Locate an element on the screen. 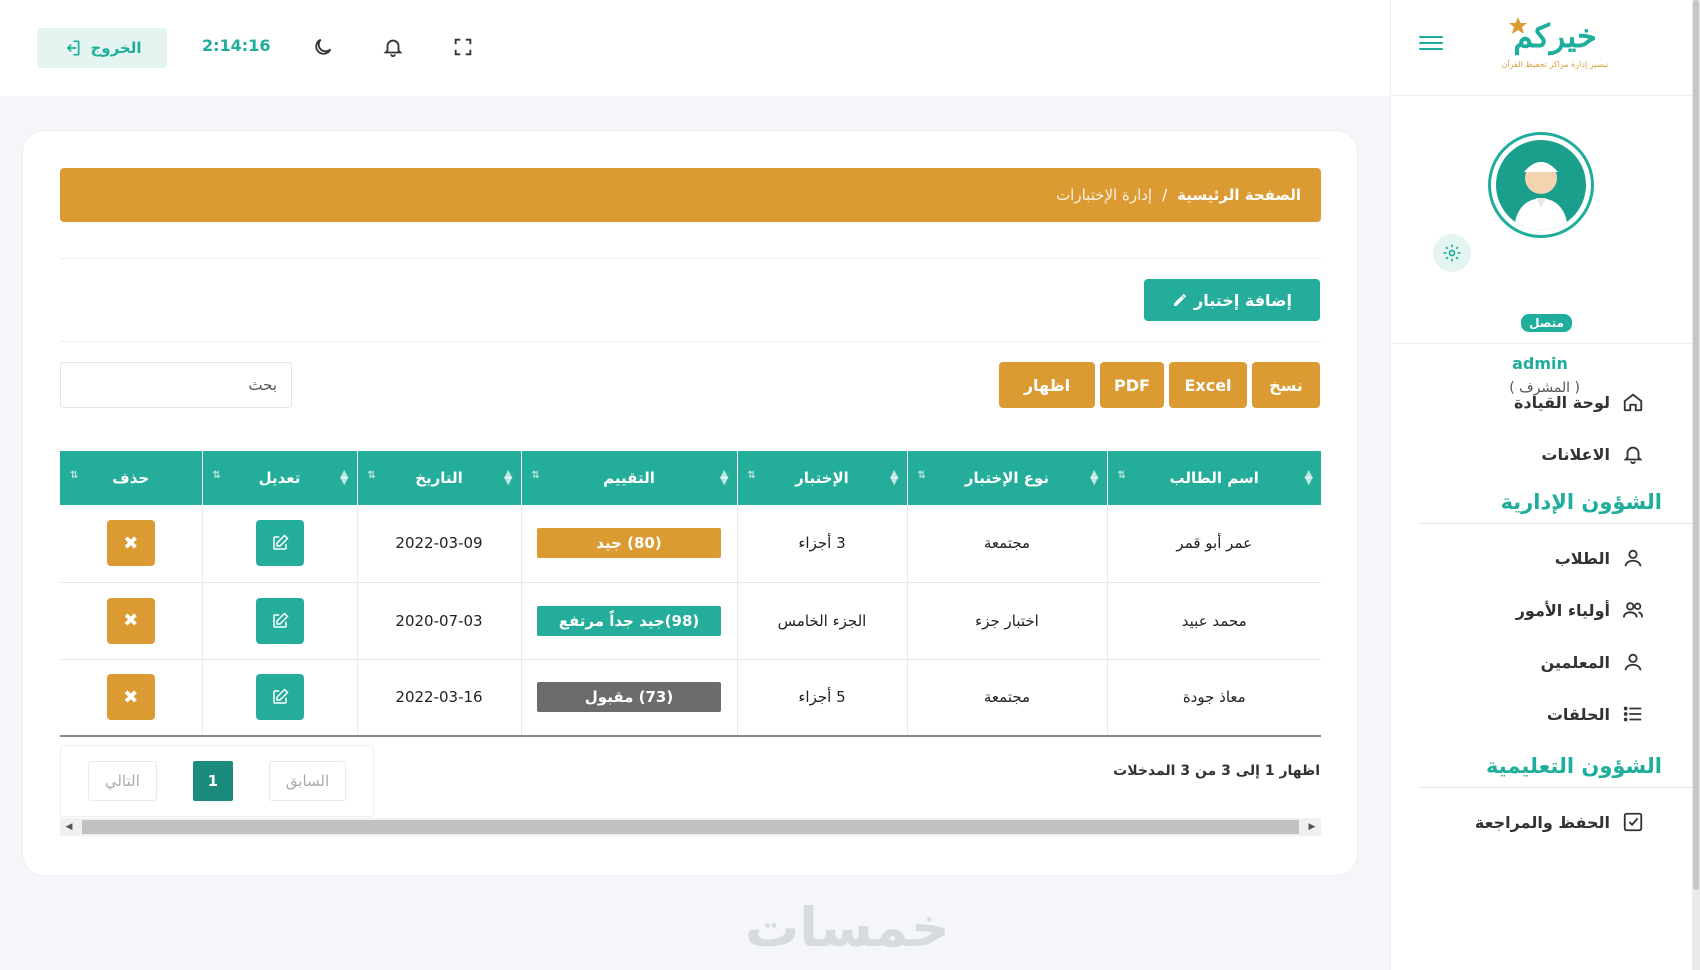 The width and height of the screenshot is (1700, 970). cell-exam: 3 أجزاء is located at coordinates (821, 544).